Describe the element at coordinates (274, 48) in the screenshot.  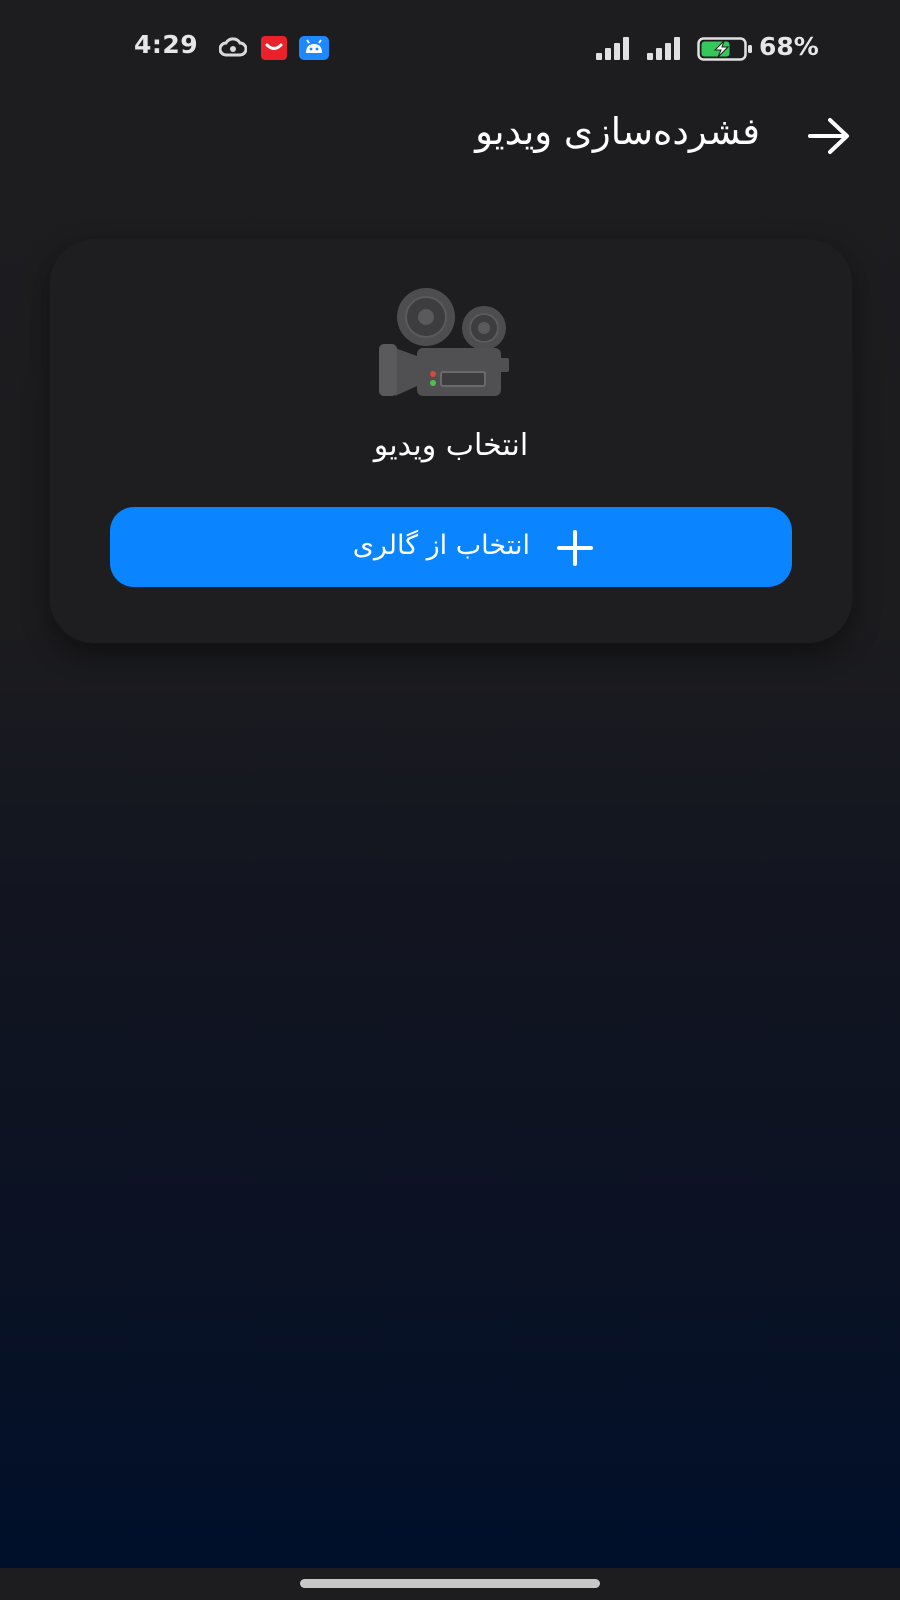
I see `red-app-icon` at that location.